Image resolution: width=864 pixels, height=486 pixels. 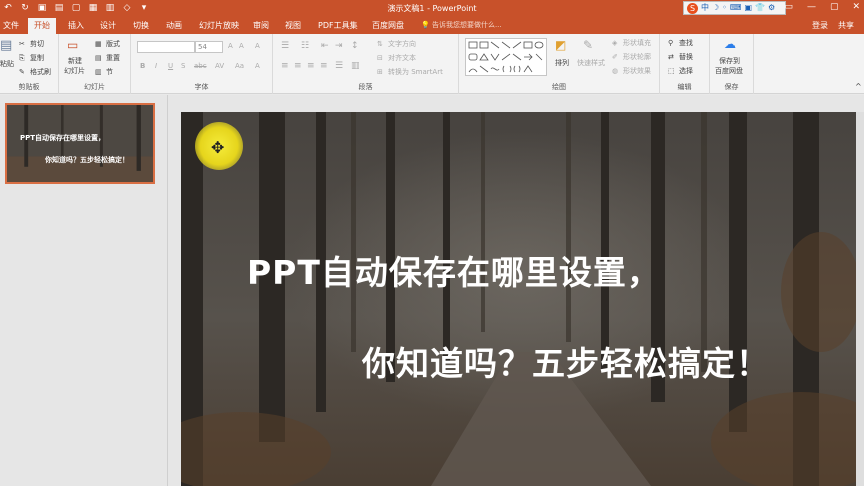 I want to click on baidu-cloud-icon: ☁, so click(x=730, y=44).